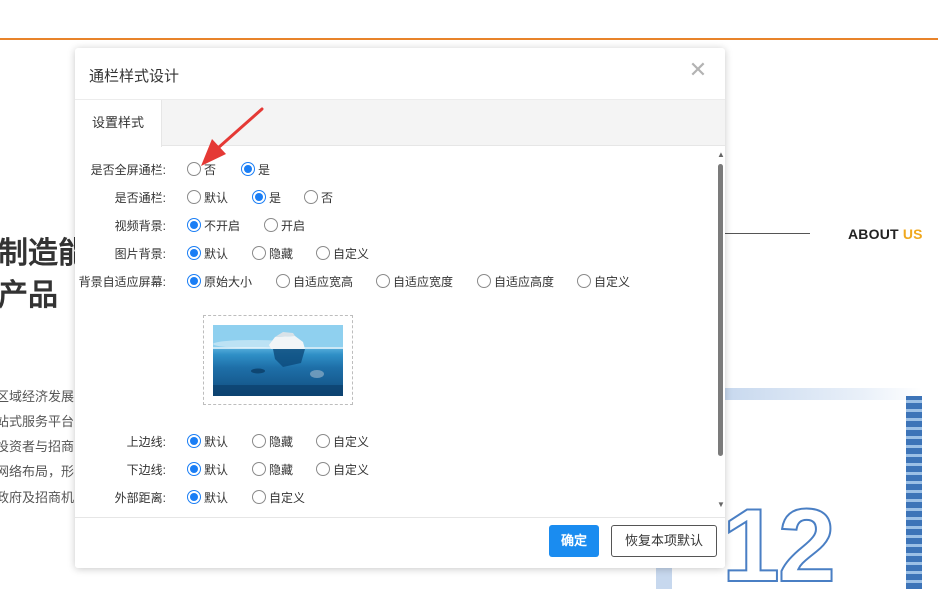 The height and width of the screenshot is (589, 938). I want to click on scrollbar-thumb, so click(720, 310).